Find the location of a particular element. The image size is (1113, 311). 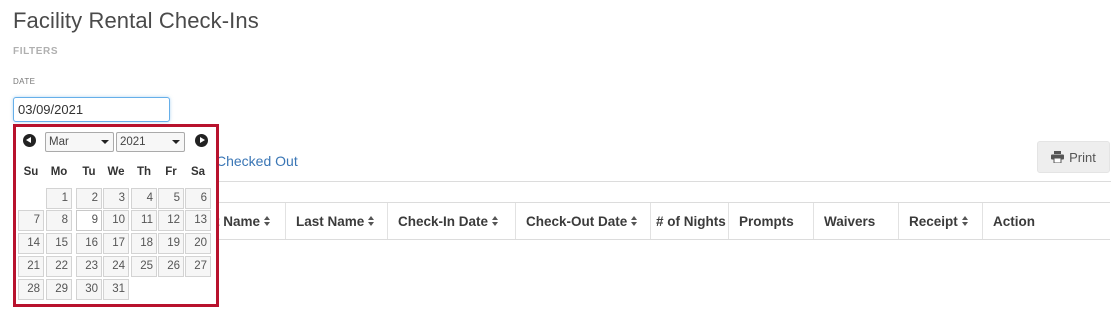

month-select: Mar is located at coordinates (79, 142).